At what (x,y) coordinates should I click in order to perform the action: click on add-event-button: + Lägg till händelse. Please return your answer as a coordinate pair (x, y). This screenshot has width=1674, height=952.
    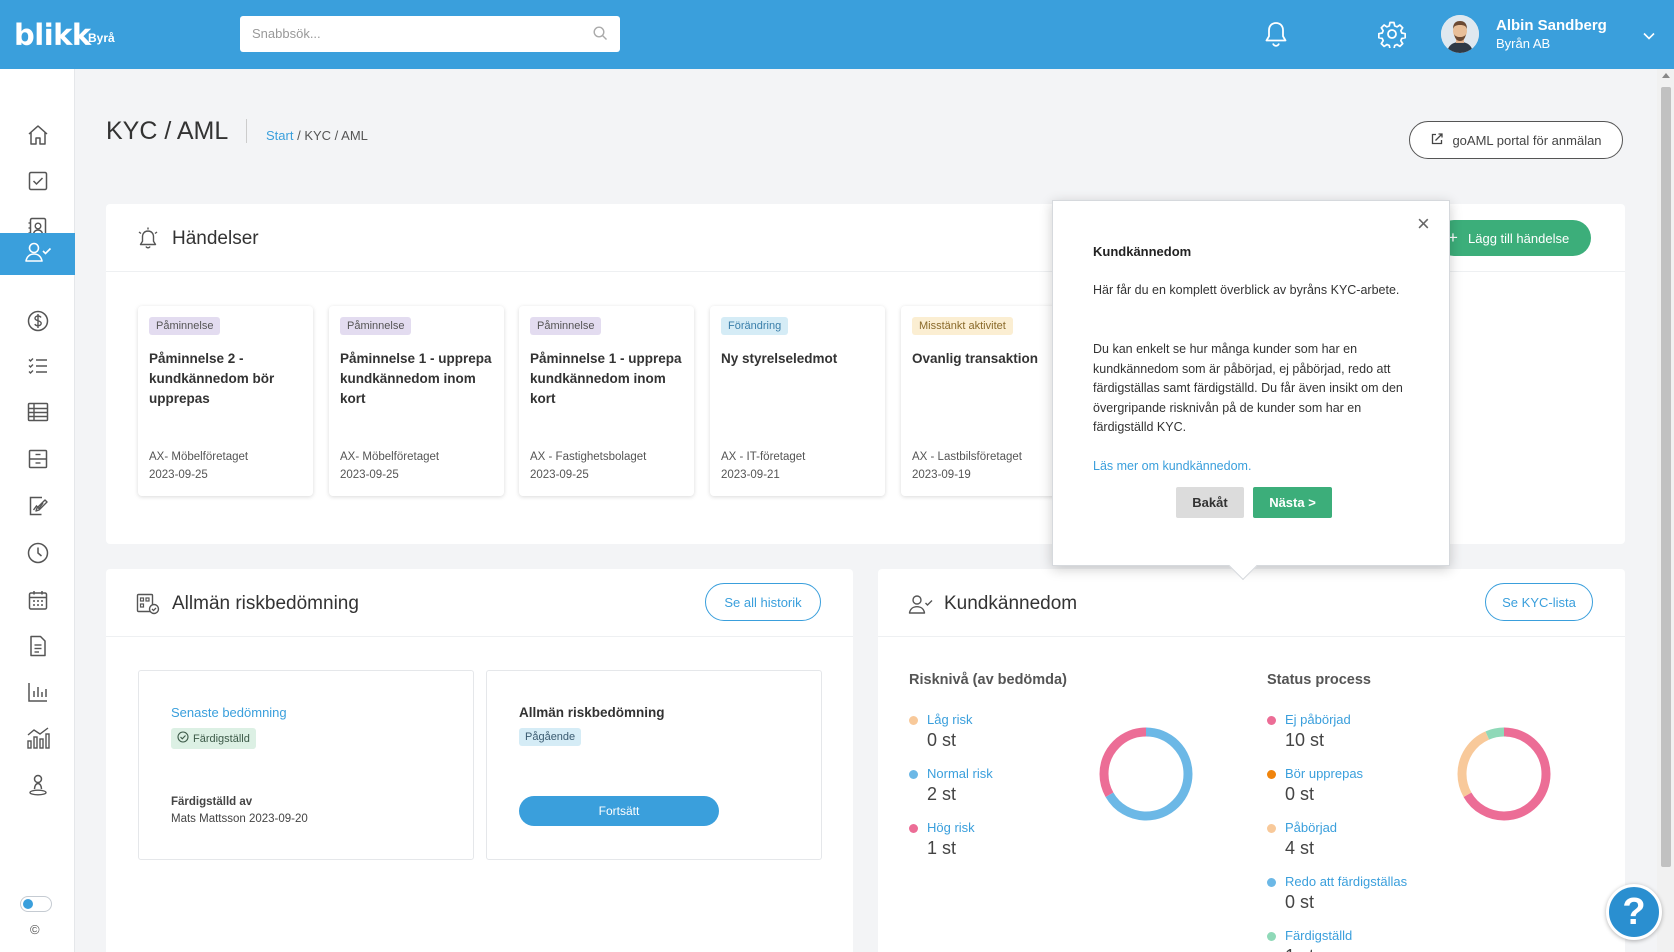
    Looking at the image, I should click on (1513, 238).